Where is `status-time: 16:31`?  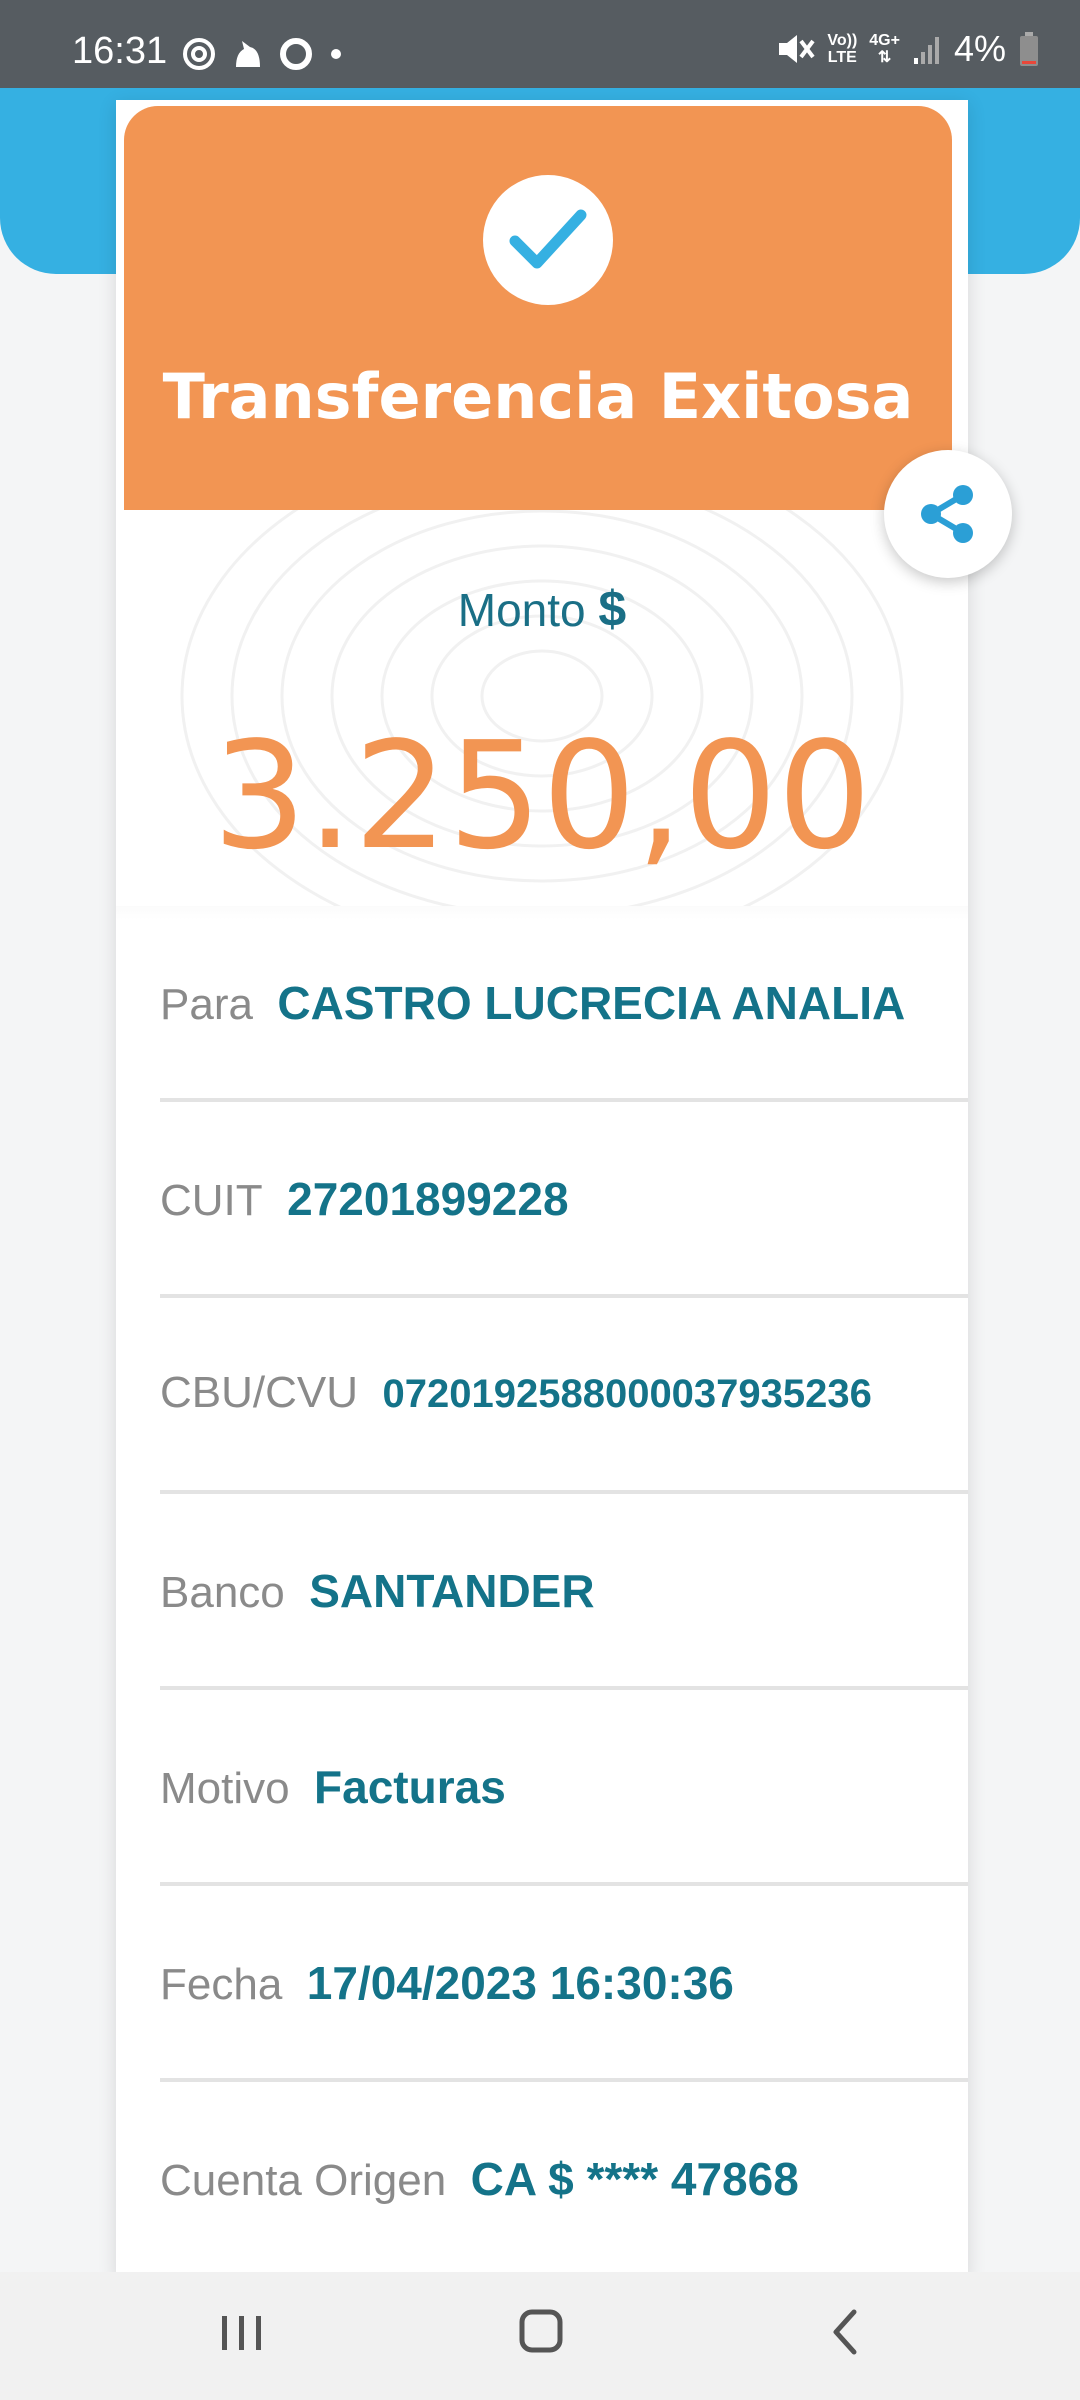 status-time: 16:31 is located at coordinates (120, 51).